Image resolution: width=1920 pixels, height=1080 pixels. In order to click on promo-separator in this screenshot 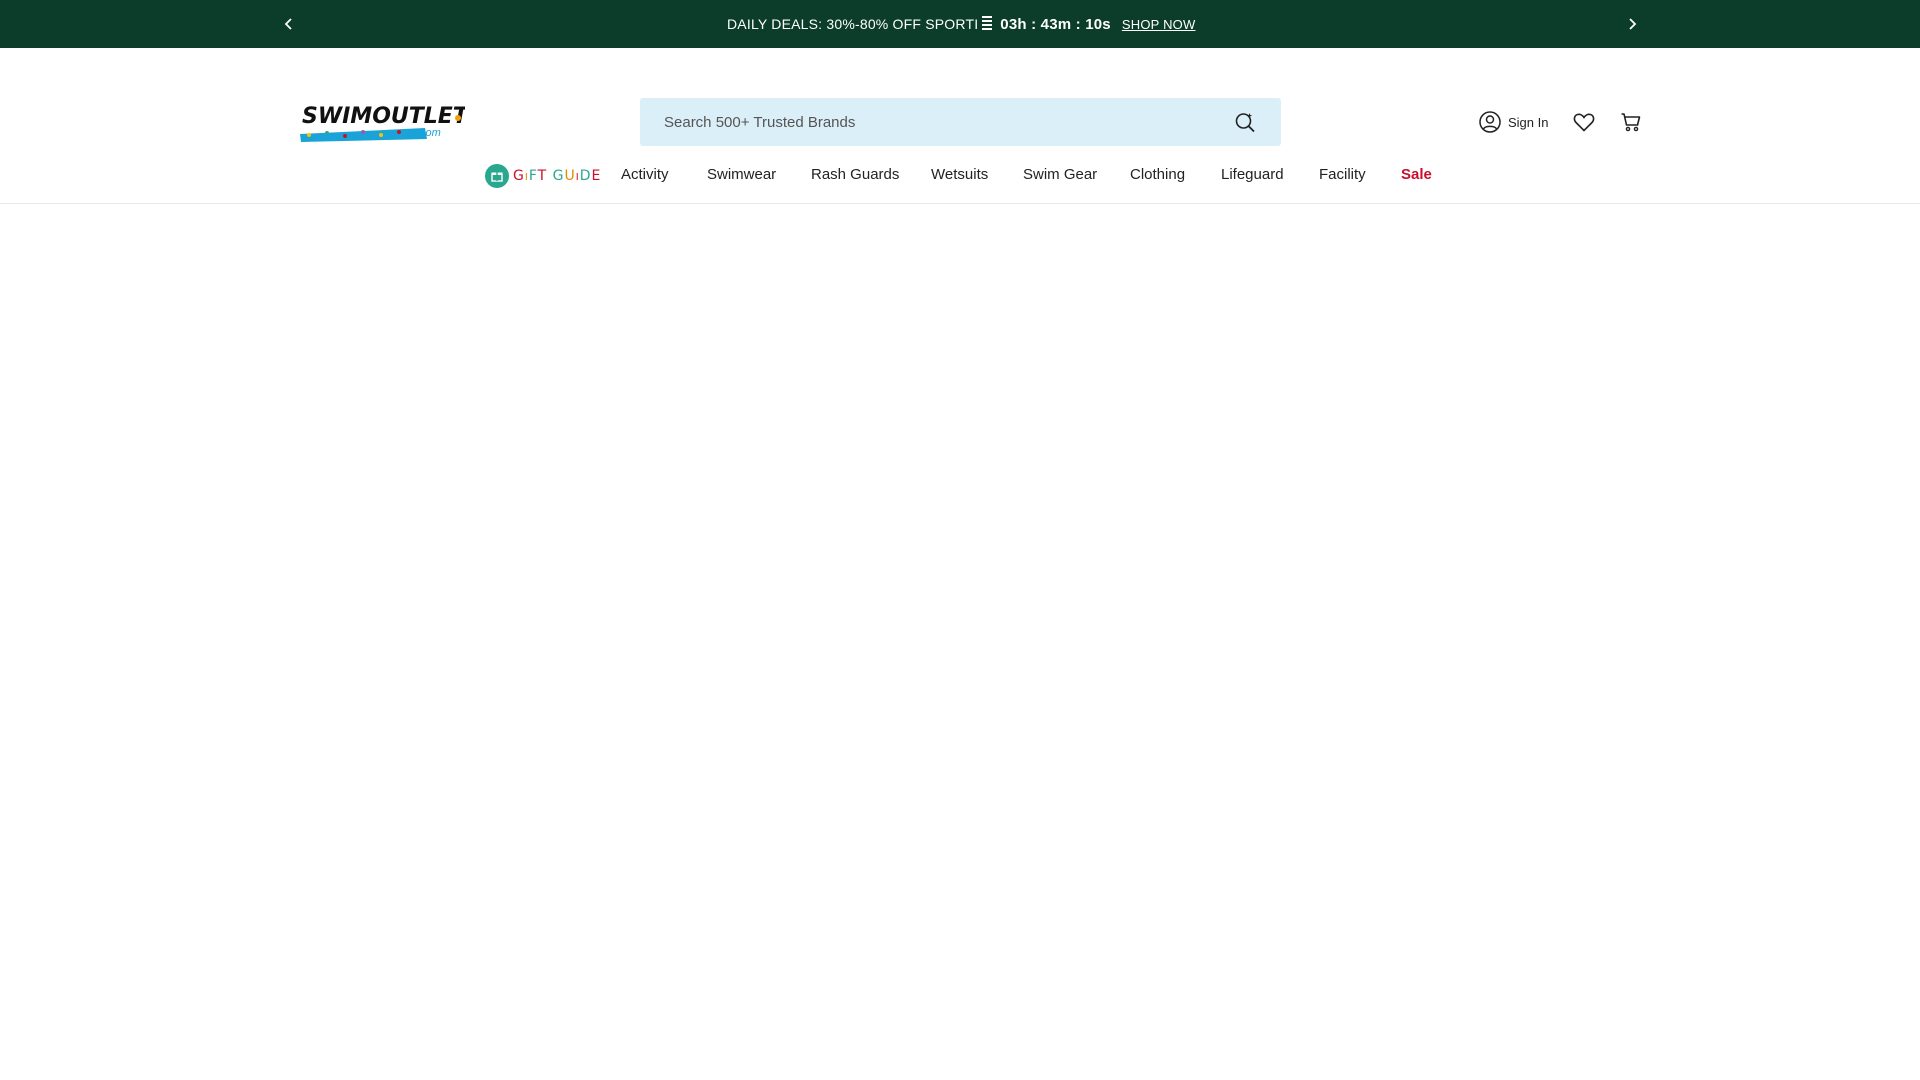, I will do `click(987, 24)`.